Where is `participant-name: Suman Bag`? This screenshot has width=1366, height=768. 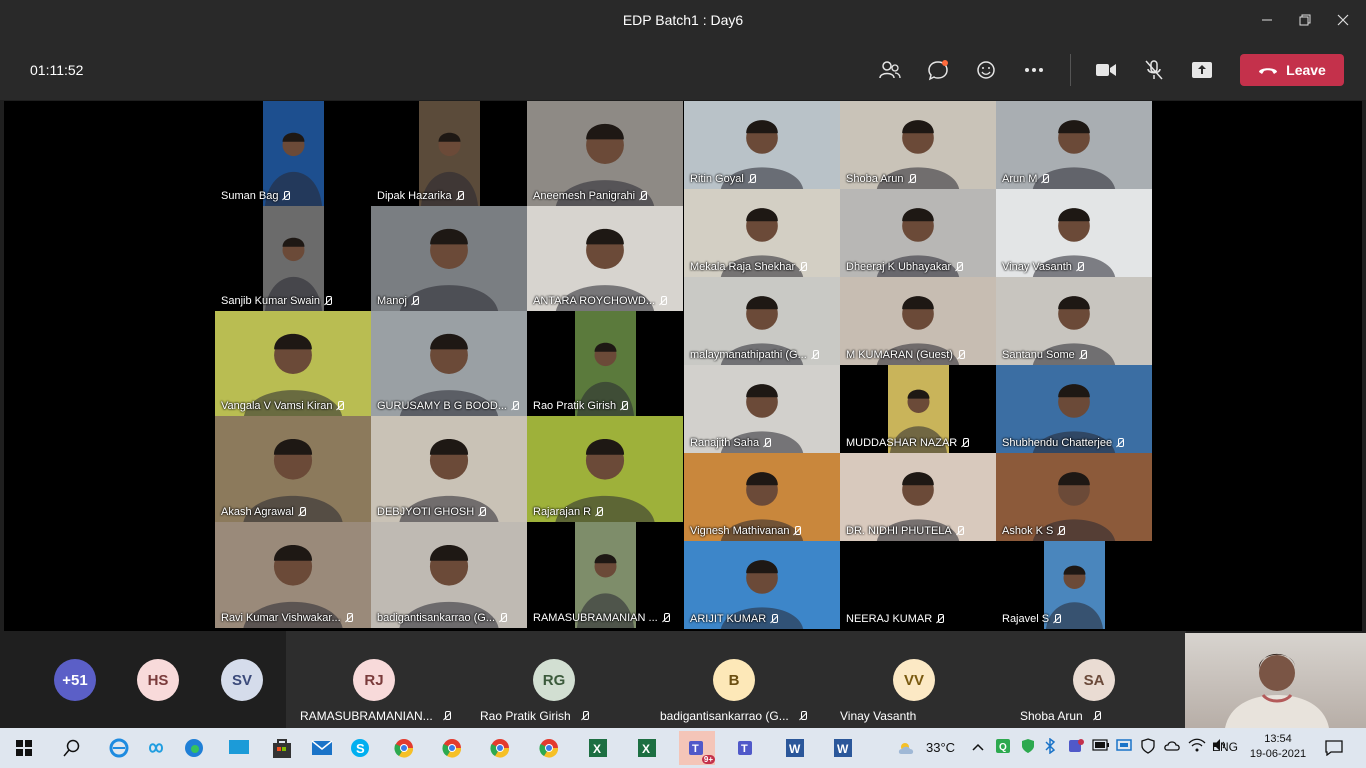
participant-name: Suman Bag is located at coordinates (250, 196).